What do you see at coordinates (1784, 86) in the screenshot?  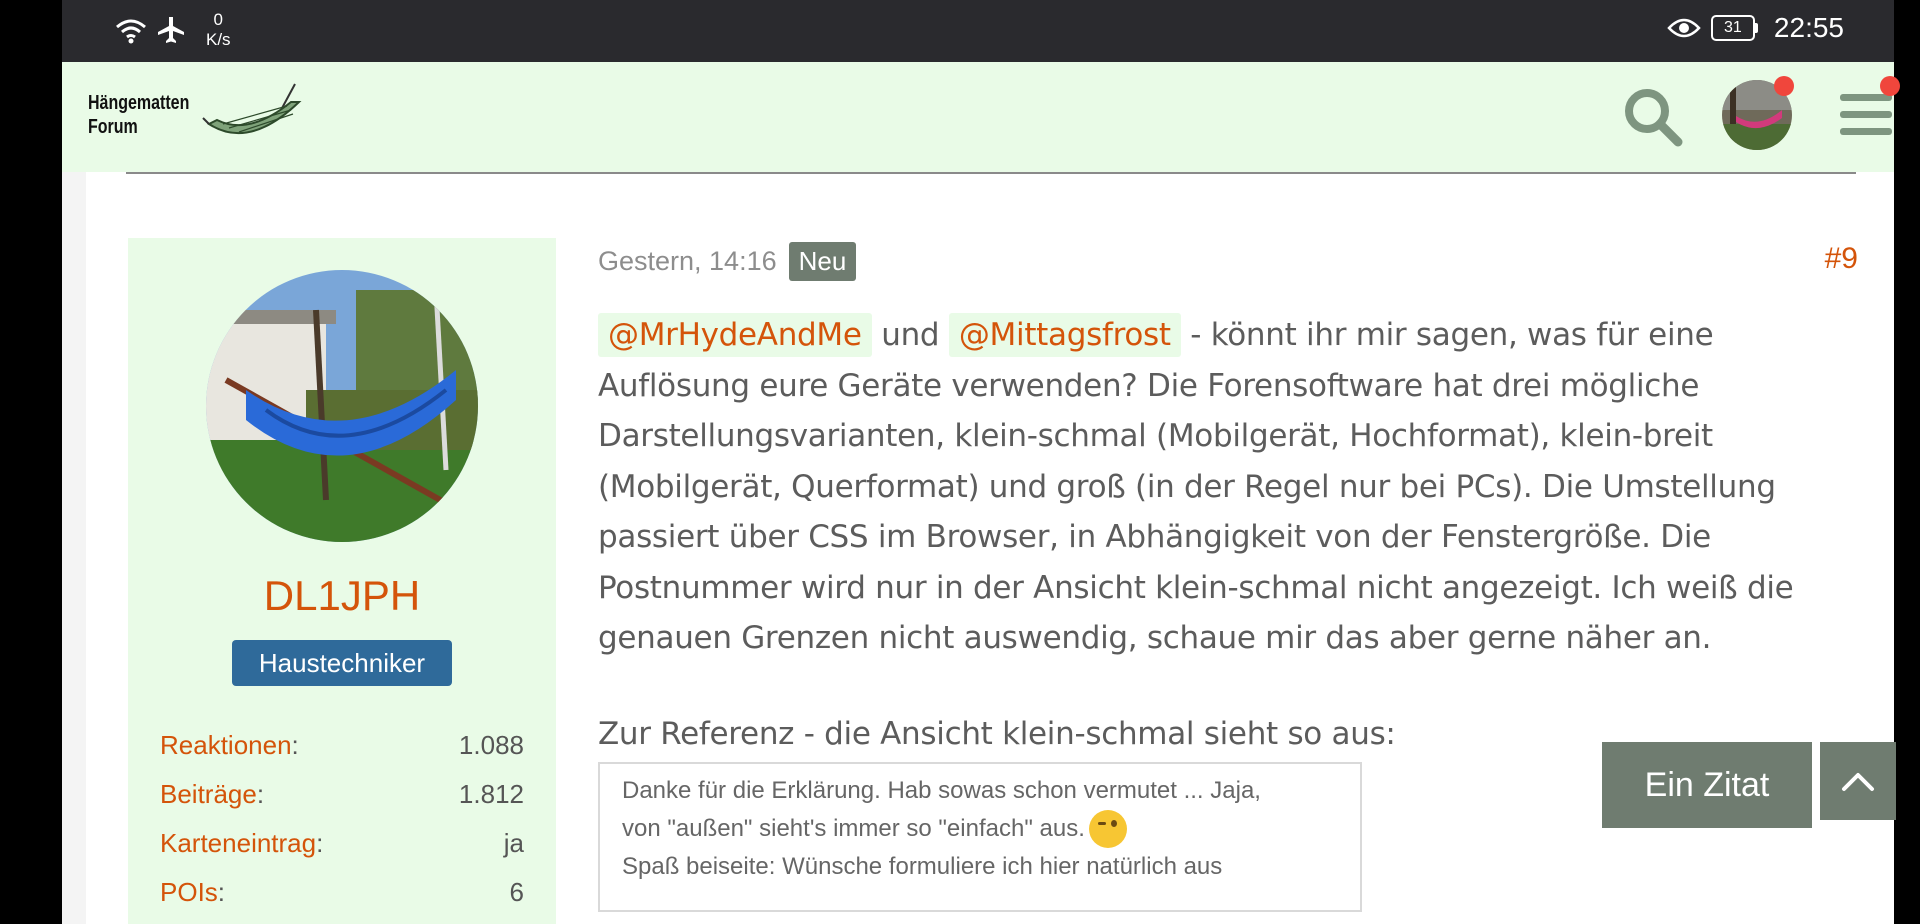 I see `avatar-notification-dot` at bounding box center [1784, 86].